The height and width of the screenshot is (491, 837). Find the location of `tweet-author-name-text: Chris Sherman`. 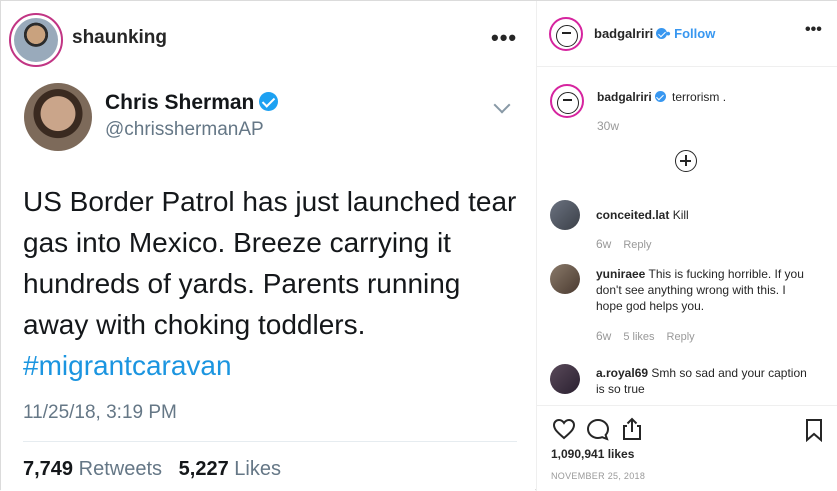

tweet-author-name-text: Chris Sherman is located at coordinates (180, 102).